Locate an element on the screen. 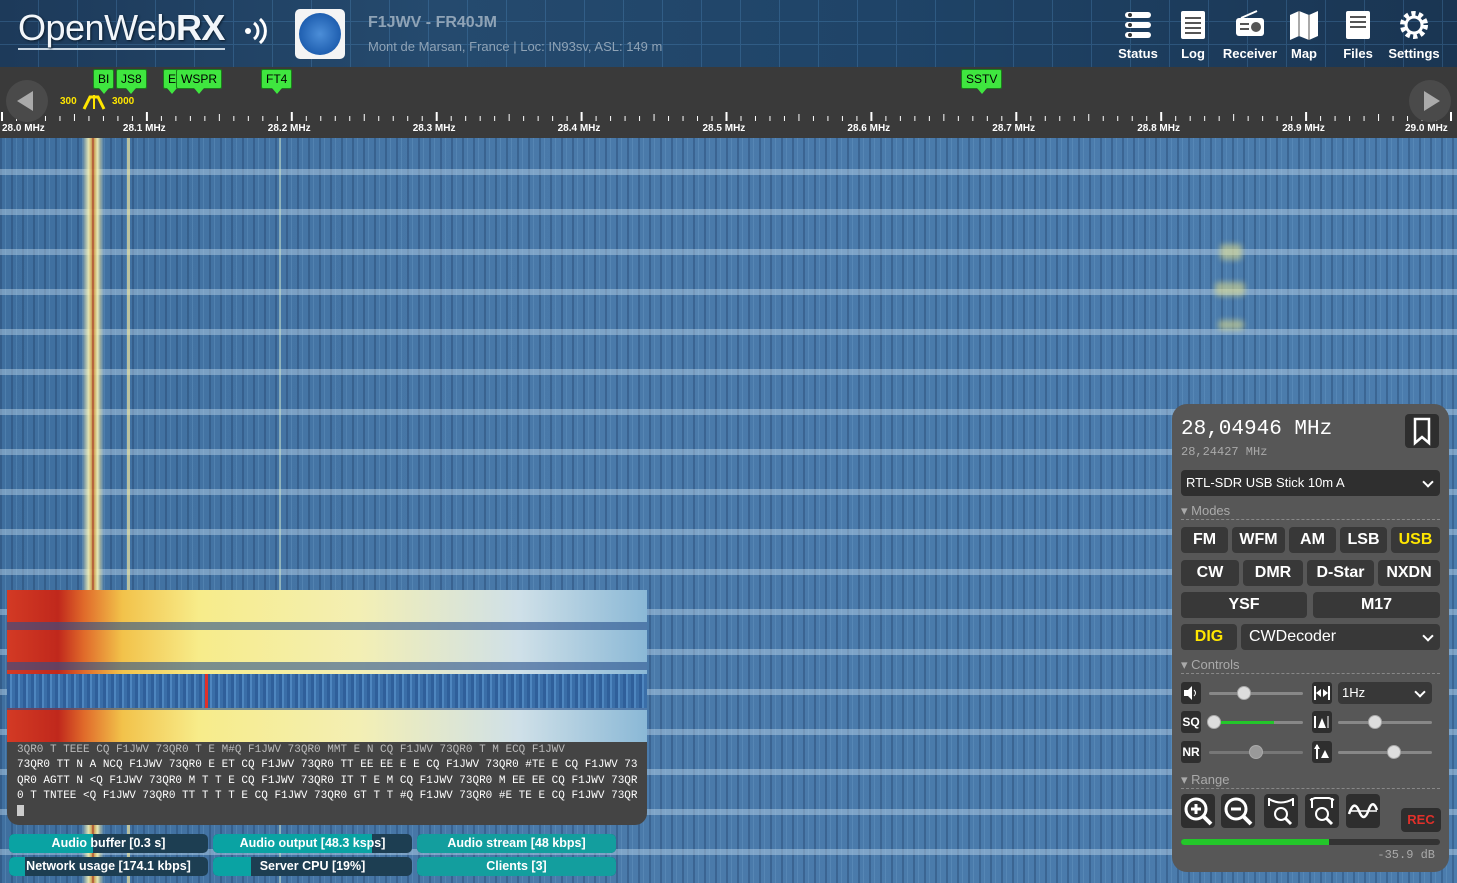  arrow-left-icon is located at coordinates (25, 101).